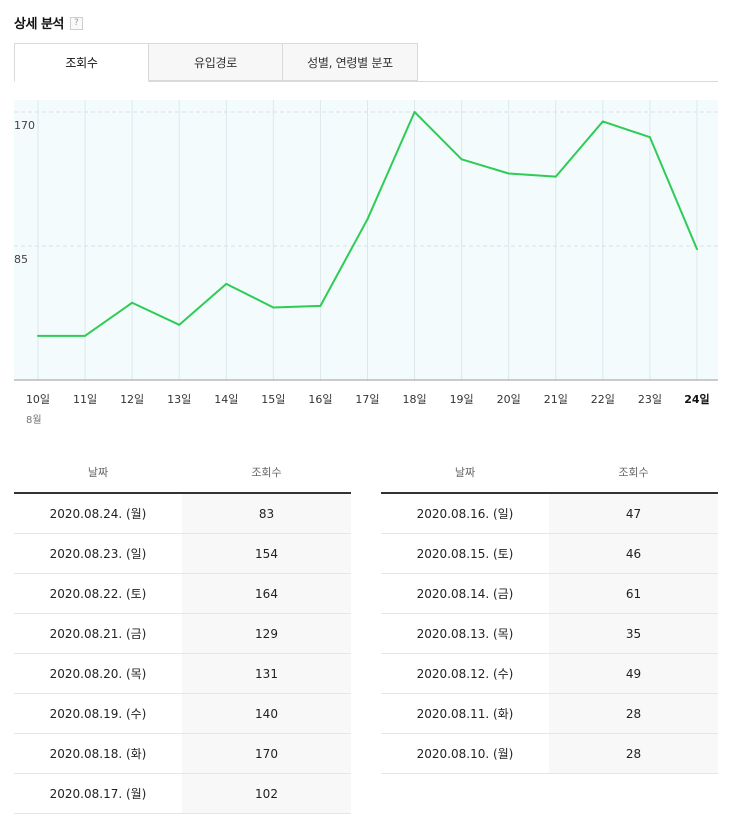 The image size is (743, 814). What do you see at coordinates (266, 593) in the screenshot?
I see `views-cell: 164` at bounding box center [266, 593].